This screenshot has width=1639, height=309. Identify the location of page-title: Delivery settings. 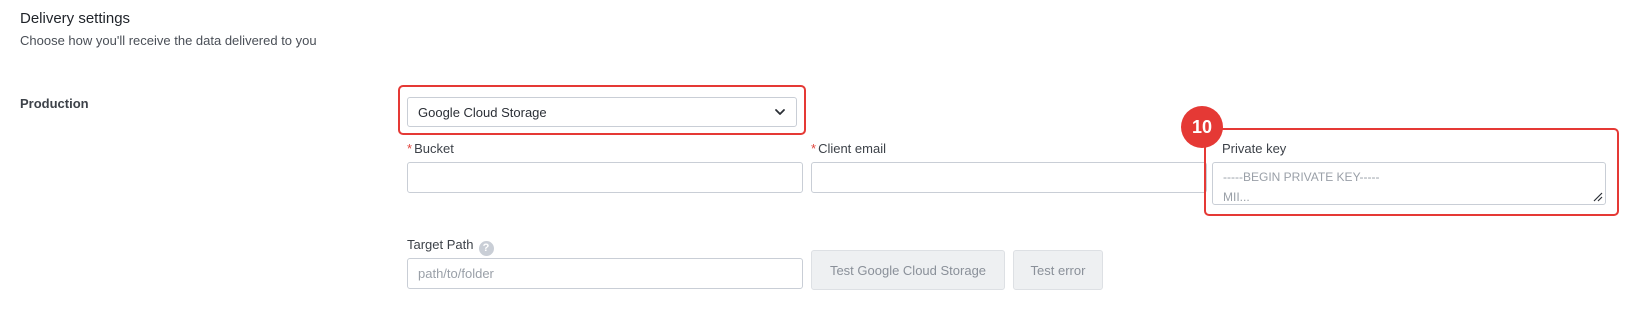
(75, 18).